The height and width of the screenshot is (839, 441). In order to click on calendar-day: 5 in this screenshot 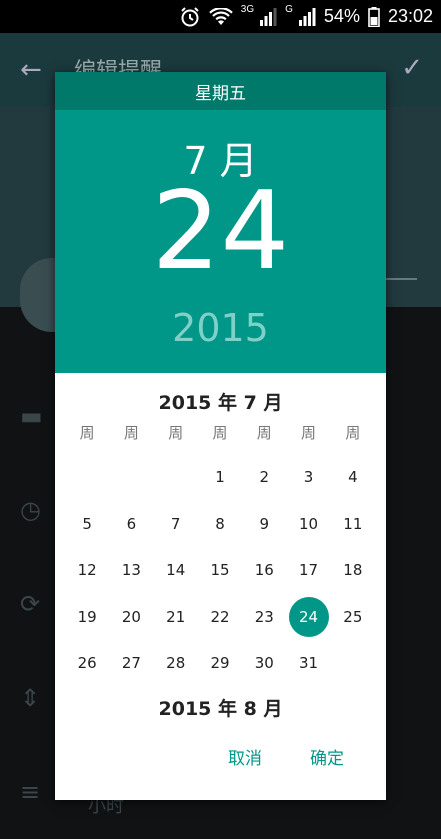, I will do `click(87, 524)`.